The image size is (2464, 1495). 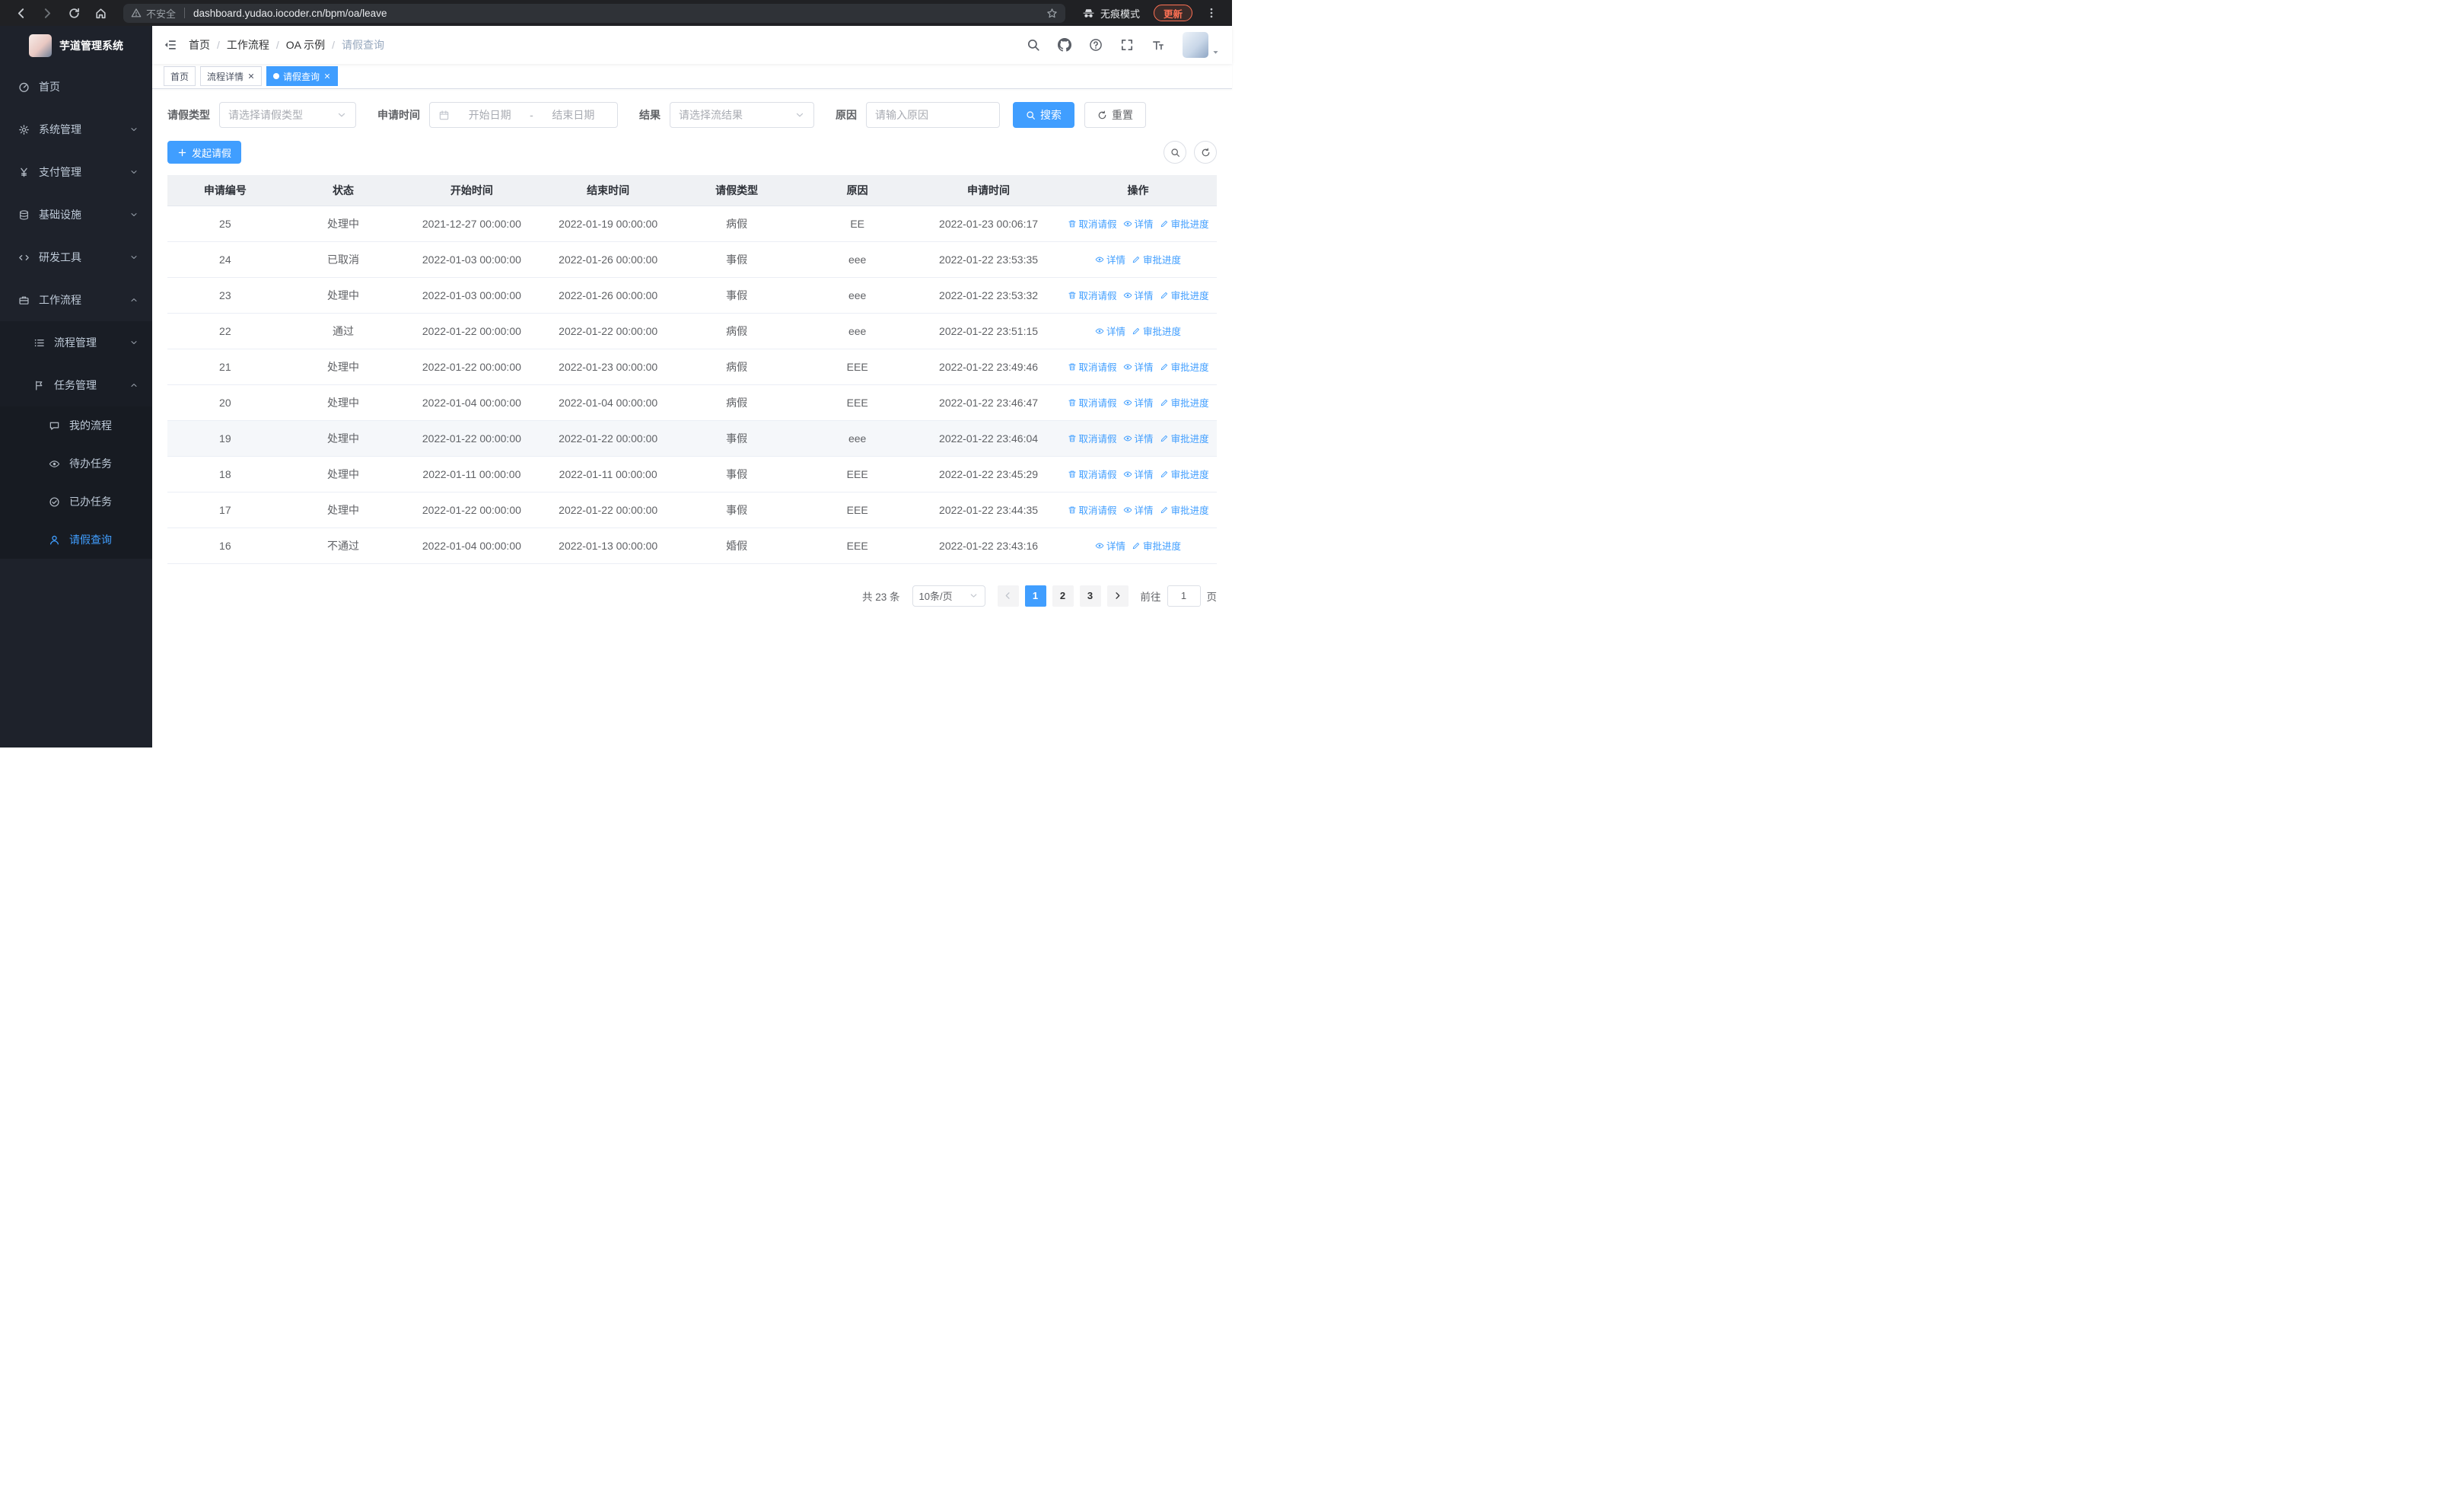 I want to click on toggle-search-button, so click(x=1175, y=152).